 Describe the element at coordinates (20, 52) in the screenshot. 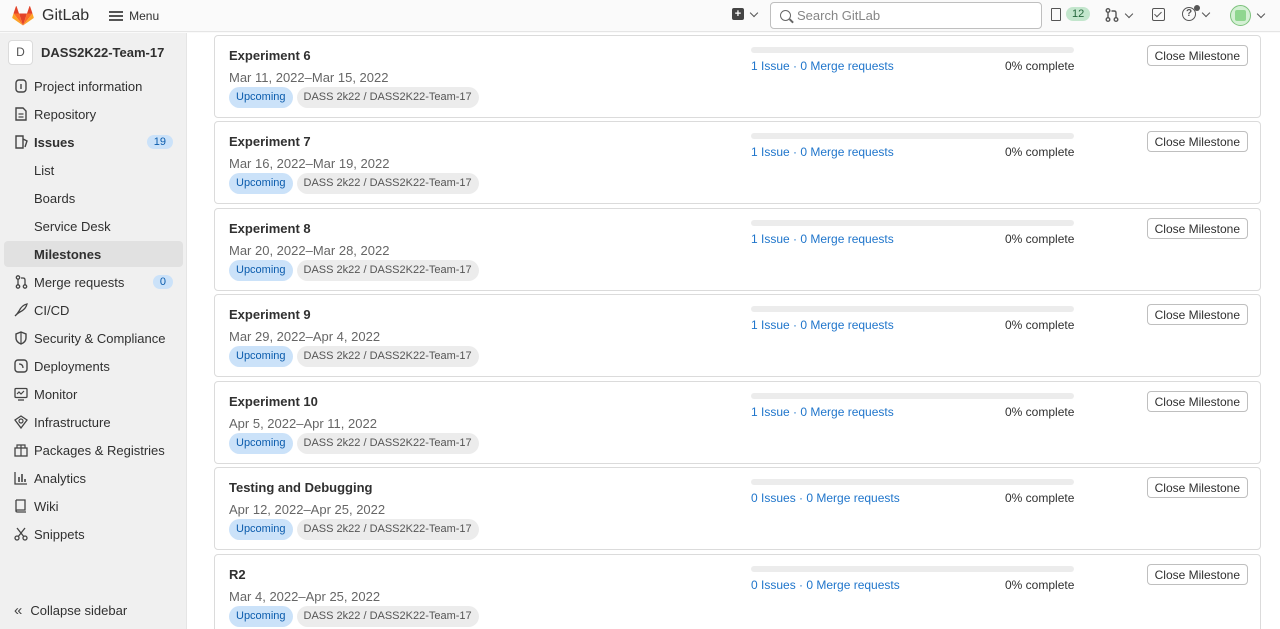

I see `project-avatar: D` at that location.